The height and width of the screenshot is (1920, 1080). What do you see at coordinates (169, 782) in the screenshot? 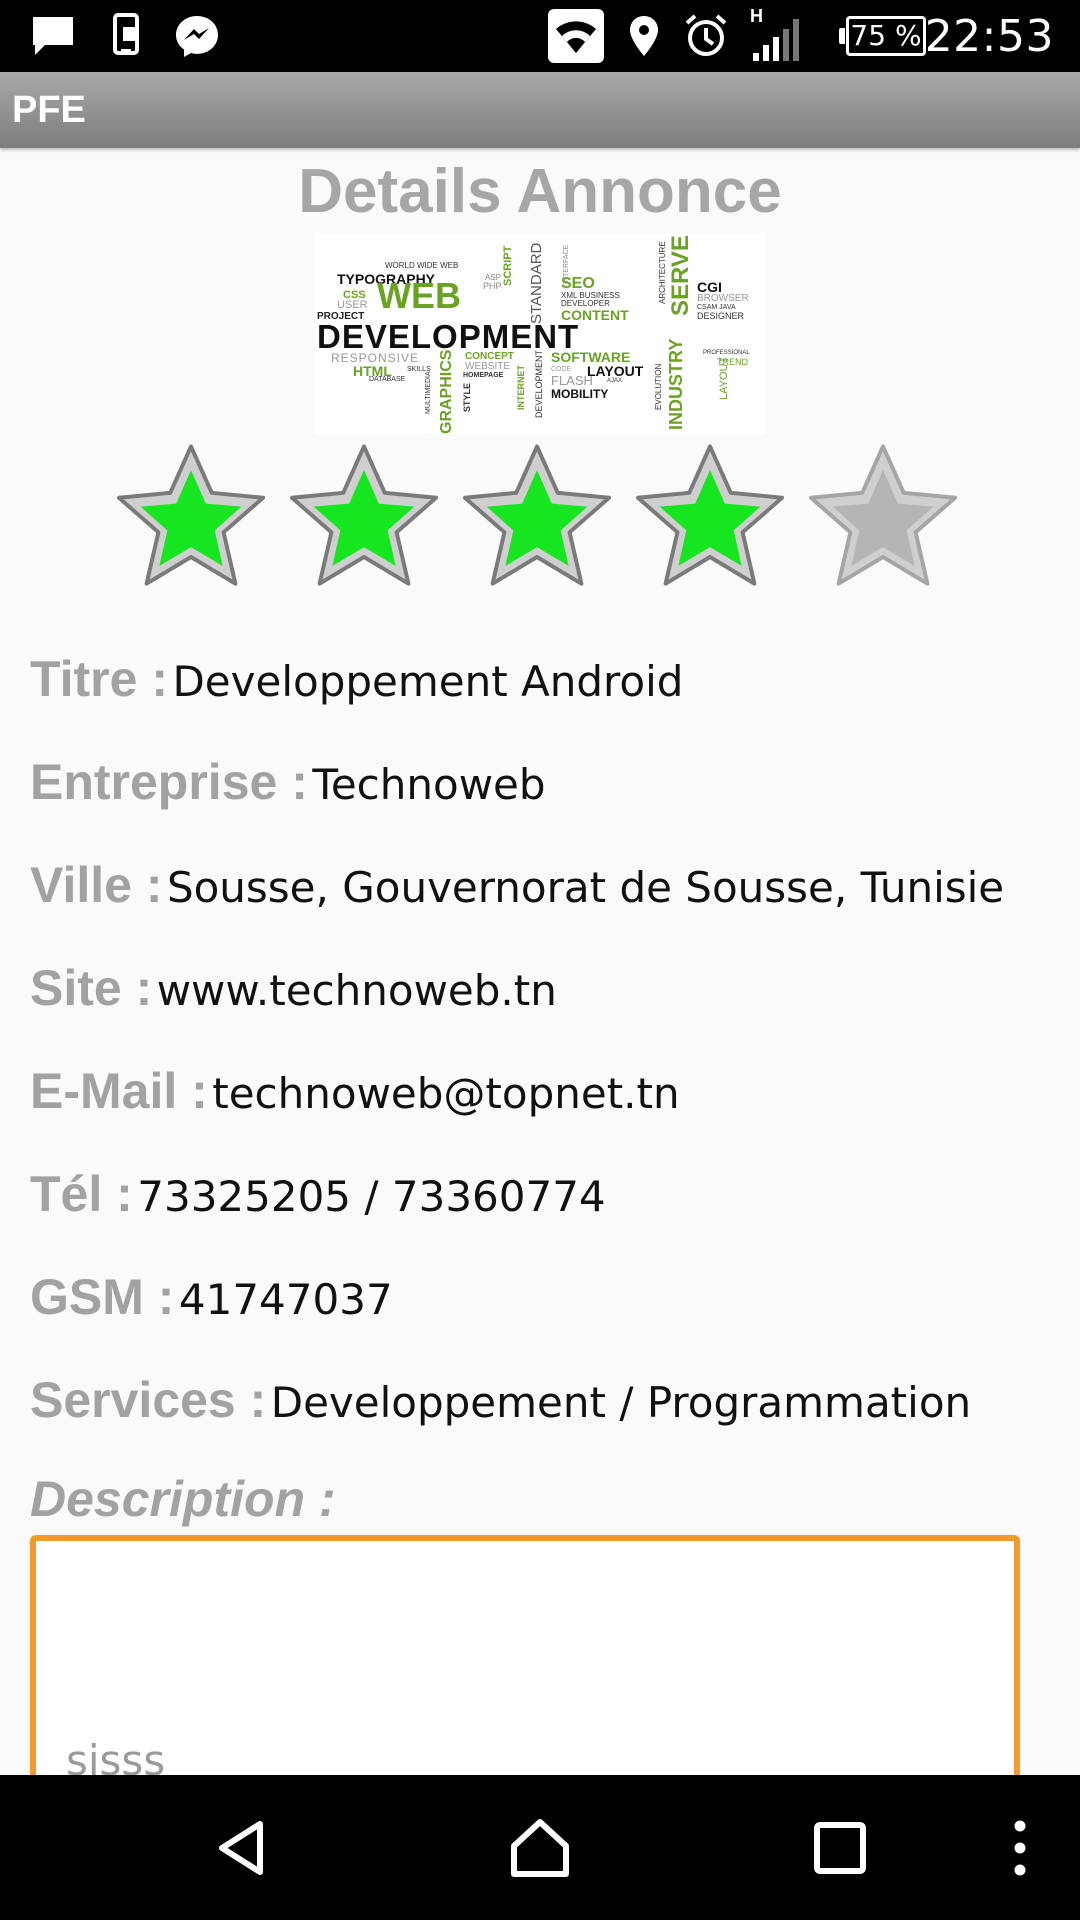
I see `field-label: Entreprise :` at bounding box center [169, 782].